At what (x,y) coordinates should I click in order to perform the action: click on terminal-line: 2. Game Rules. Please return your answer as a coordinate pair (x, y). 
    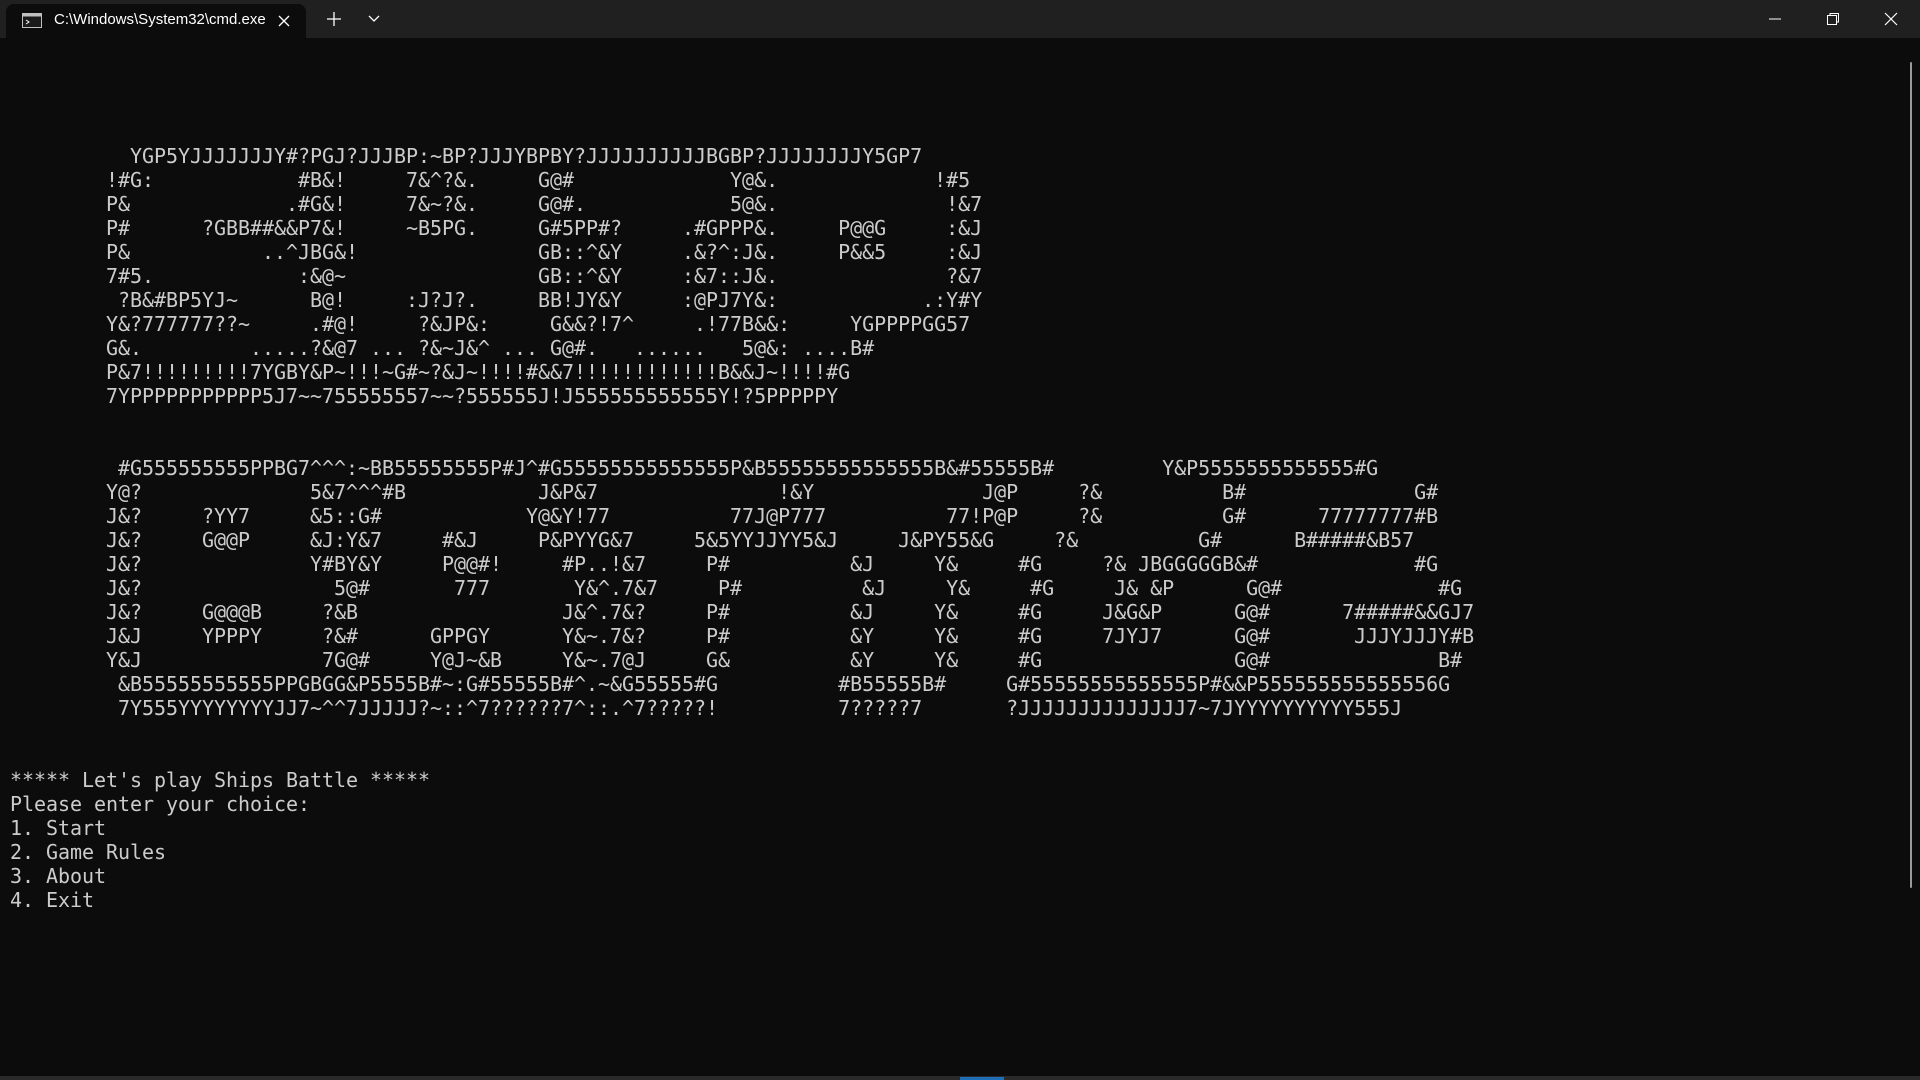
    Looking at the image, I should click on (88, 852).